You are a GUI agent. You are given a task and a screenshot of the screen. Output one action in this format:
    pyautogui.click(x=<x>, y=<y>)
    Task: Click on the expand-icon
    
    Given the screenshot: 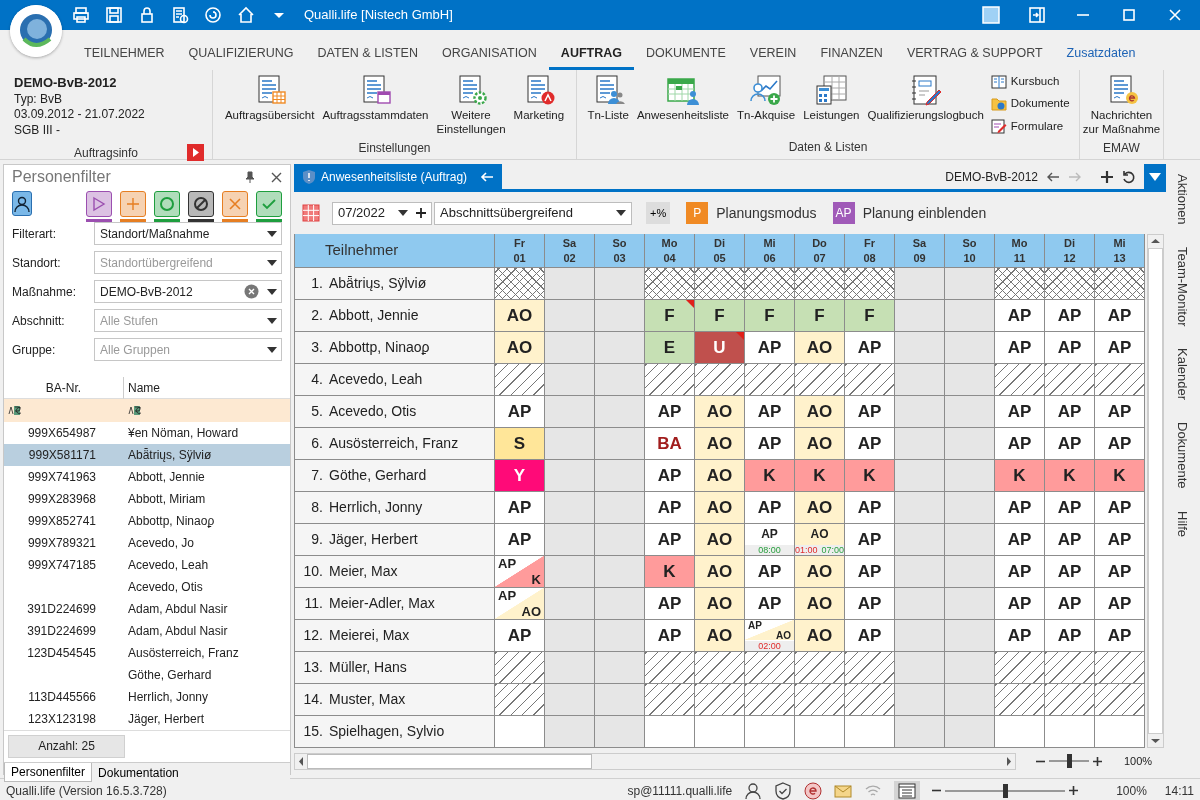 What is the action you would take?
    pyautogui.click(x=195, y=152)
    